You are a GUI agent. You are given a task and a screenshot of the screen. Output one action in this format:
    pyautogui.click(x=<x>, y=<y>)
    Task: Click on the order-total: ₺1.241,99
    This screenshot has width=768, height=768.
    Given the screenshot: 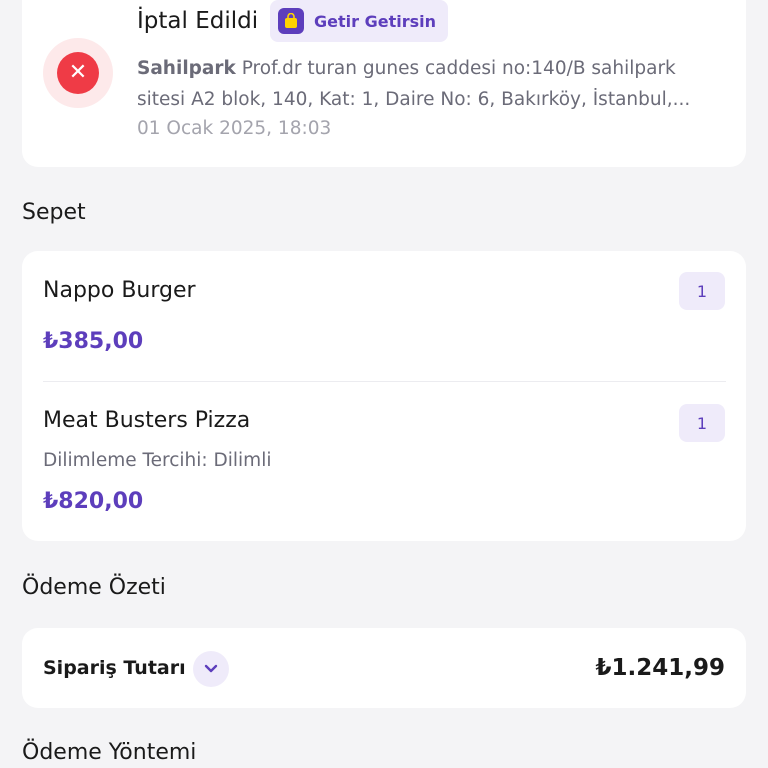 What is the action you would take?
    pyautogui.click(x=660, y=668)
    